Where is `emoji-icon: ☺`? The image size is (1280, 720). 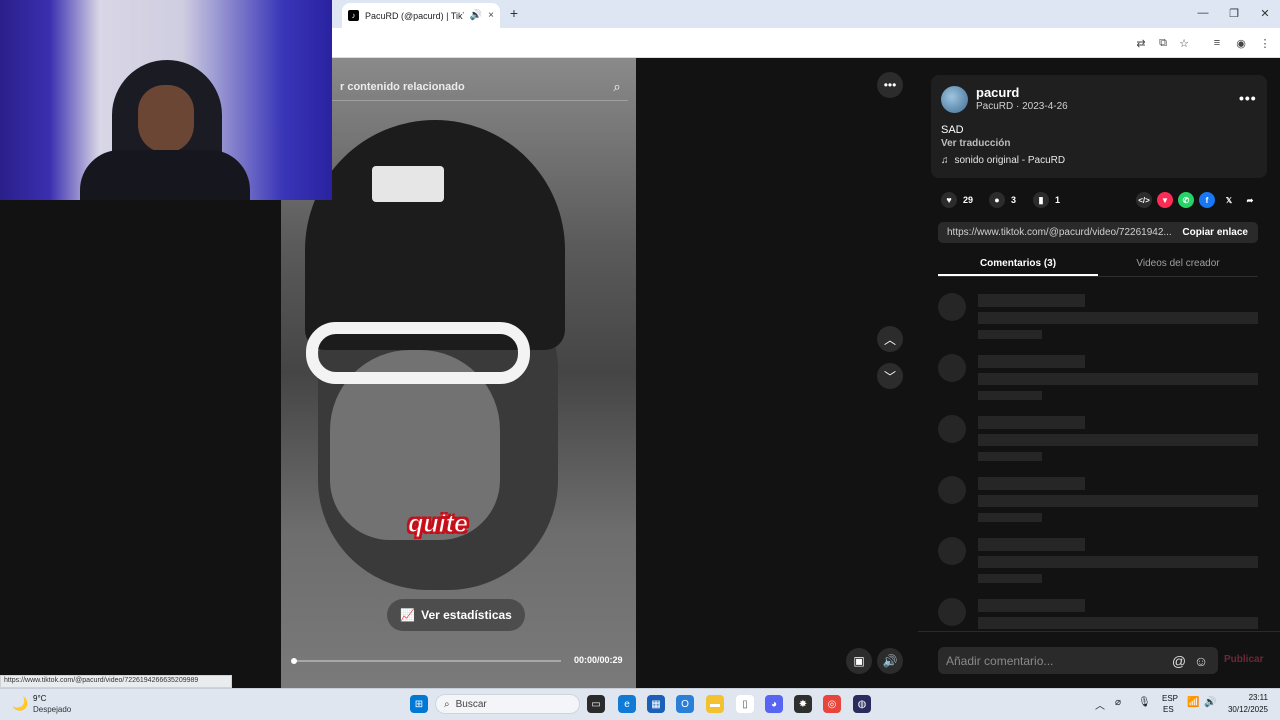
emoji-icon: ☺ is located at coordinates (1201, 661).